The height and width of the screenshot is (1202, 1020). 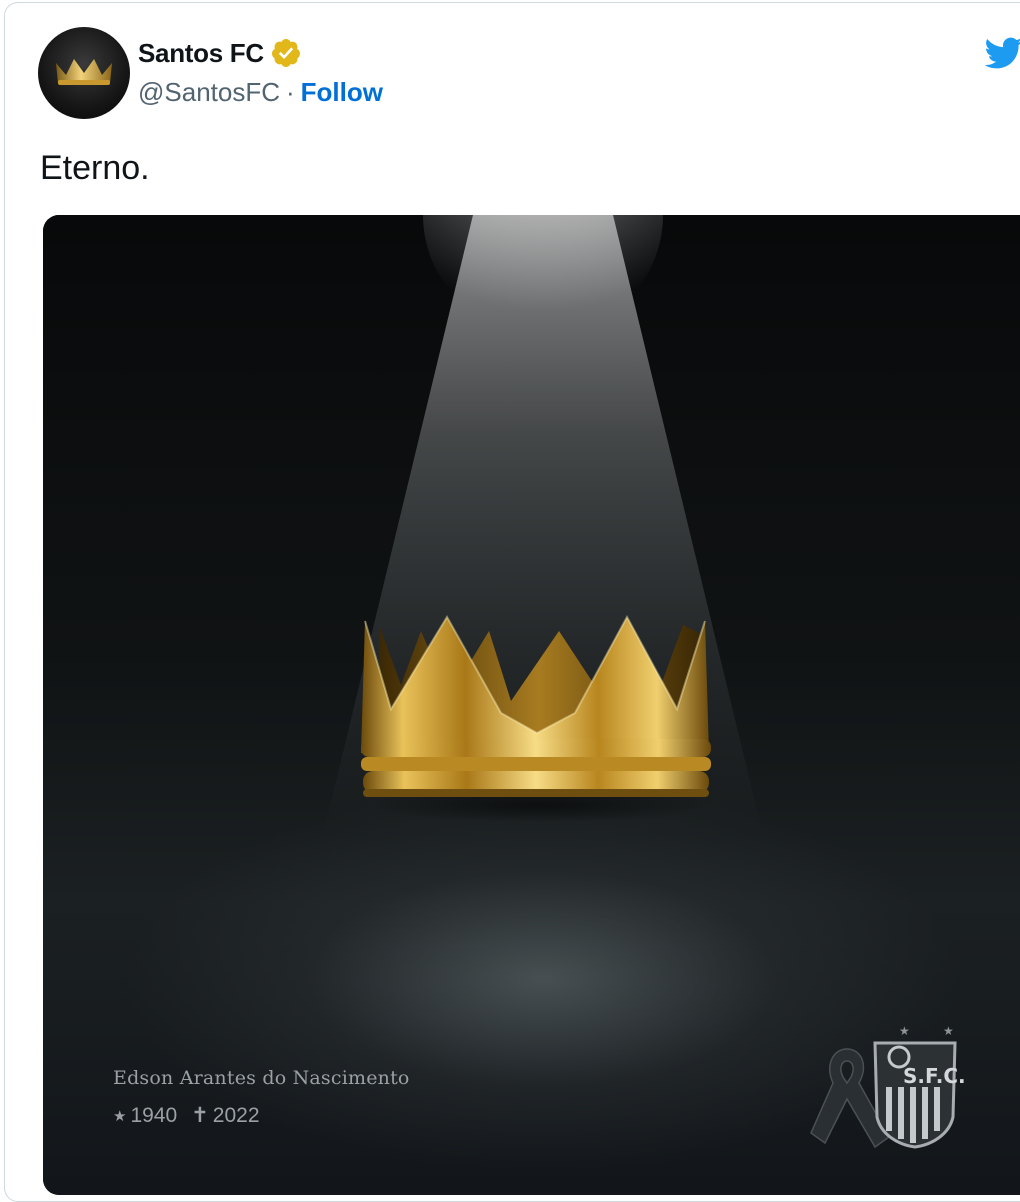 I want to click on death-year: 2022, so click(x=236, y=1115).